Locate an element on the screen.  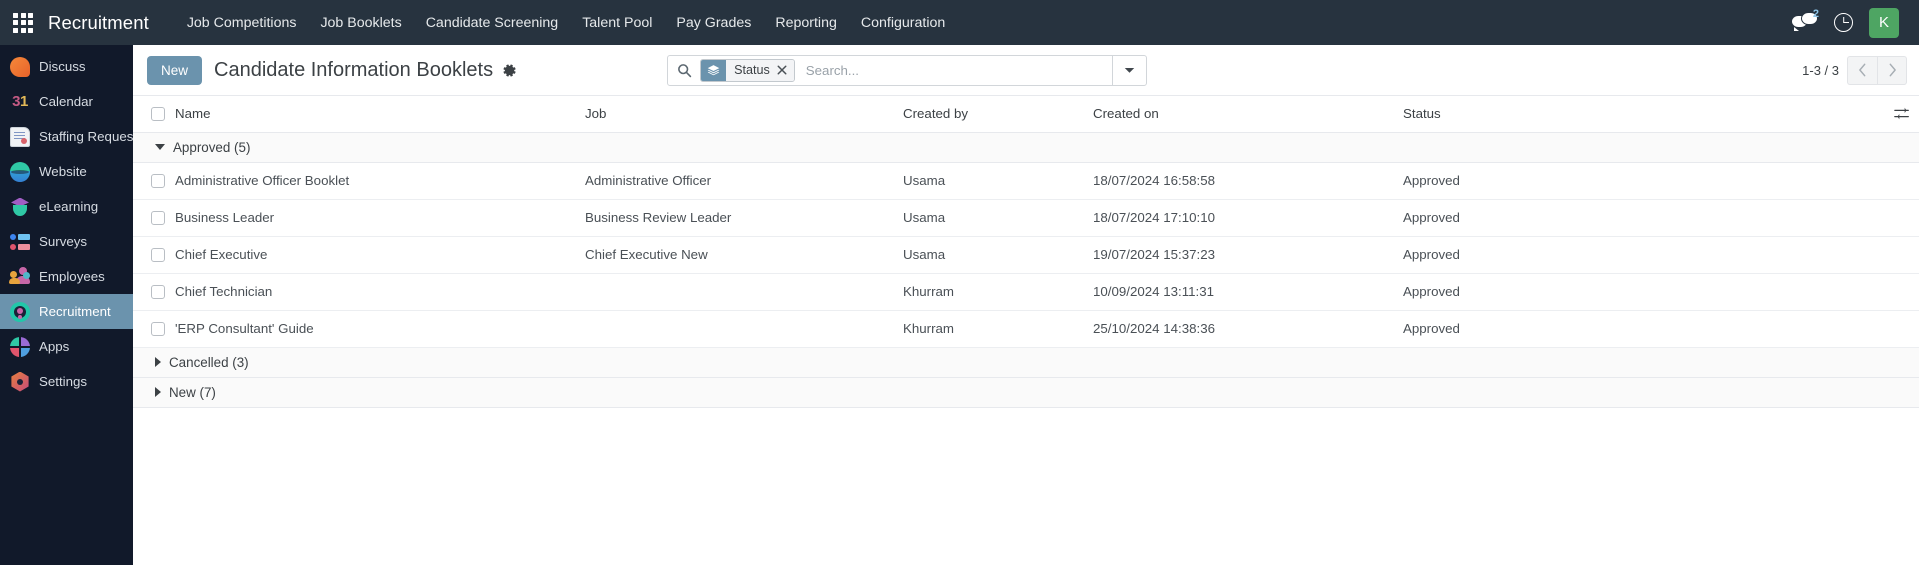
gear-icon is located at coordinates (509, 70).